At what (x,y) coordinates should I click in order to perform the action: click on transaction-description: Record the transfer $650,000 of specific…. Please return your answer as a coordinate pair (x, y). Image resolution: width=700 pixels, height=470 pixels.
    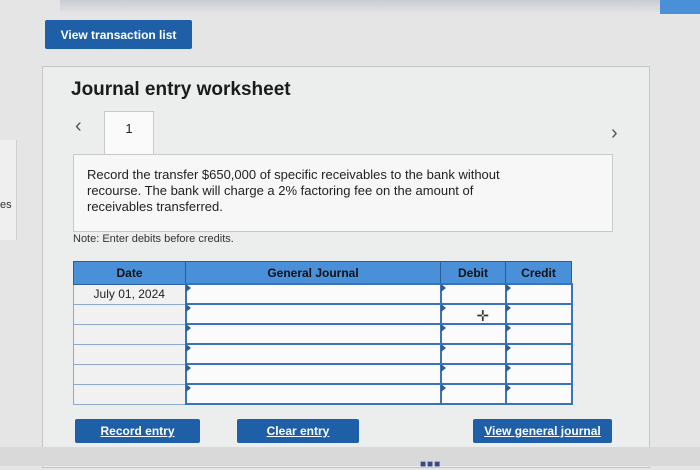
    Looking at the image, I should click on (343, 193).